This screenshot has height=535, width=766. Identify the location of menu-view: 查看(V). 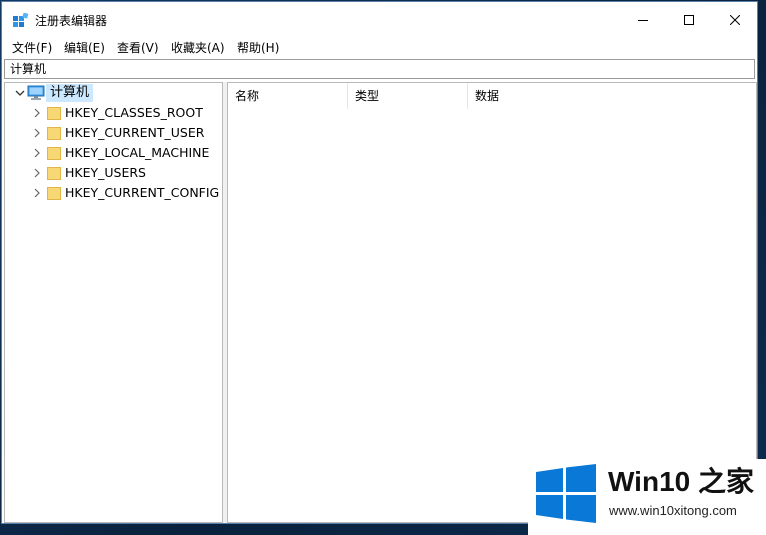
(138, 48).